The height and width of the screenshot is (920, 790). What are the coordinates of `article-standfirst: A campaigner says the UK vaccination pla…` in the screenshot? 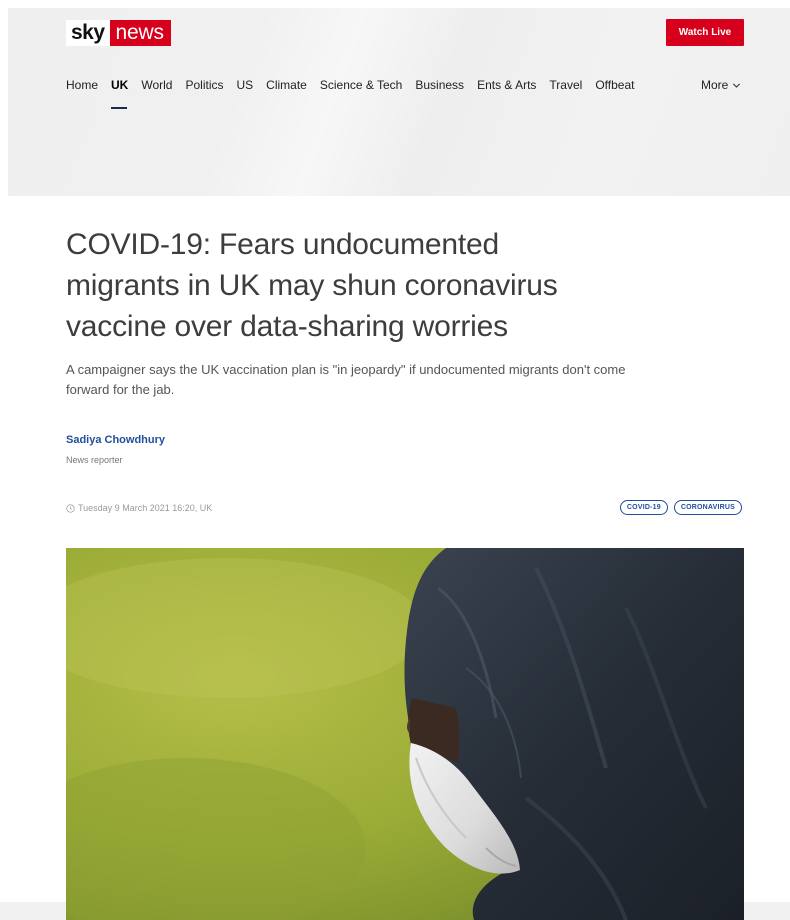 It's located at (346, 379).